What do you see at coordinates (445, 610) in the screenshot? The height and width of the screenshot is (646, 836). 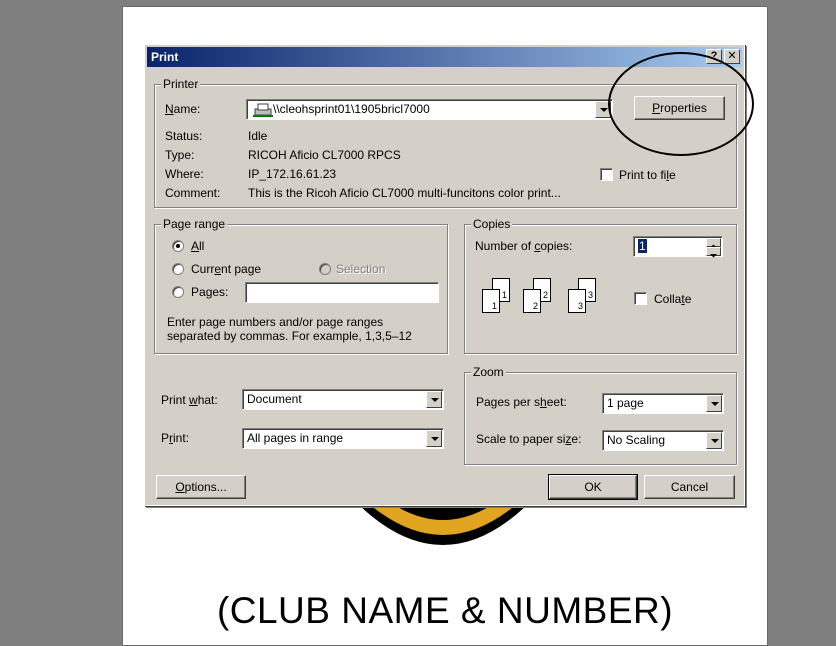 I see `club-name-text: (CLUB NAME & NUMBER)` at bounding box center [445, 610].